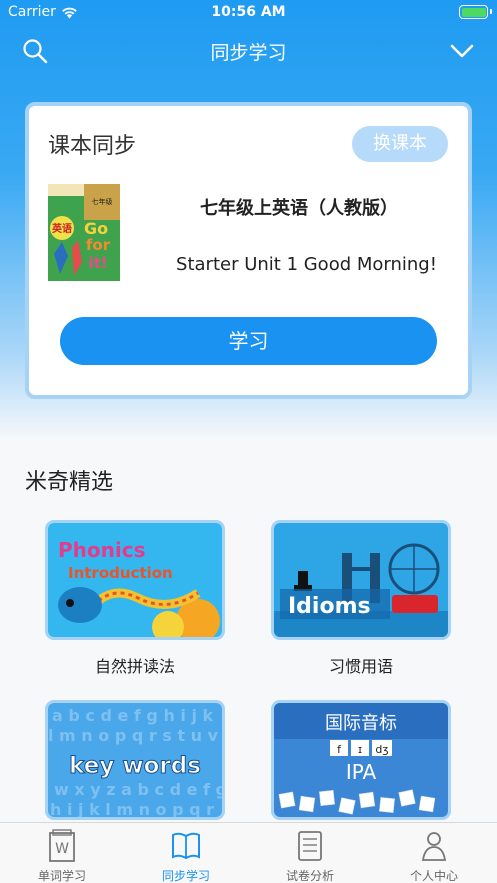 The height and width of the screenshot is (883, 497). Describe the element at coordinates (299, 208) in the screenshot. I see `textbook-name: 七年级上英语（人教版）` at that location.